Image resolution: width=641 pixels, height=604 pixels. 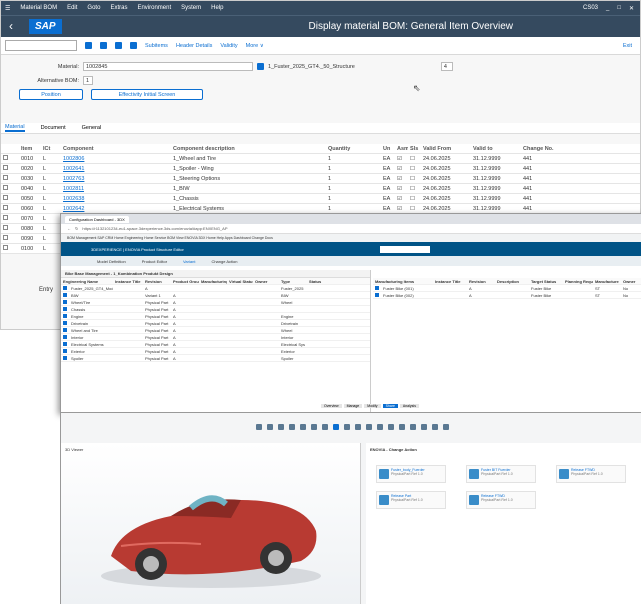 What do you see at coordinates (194, 46) in the screenshot?
I see `header-details-button: Header Details` at bounding box center [194, 46].